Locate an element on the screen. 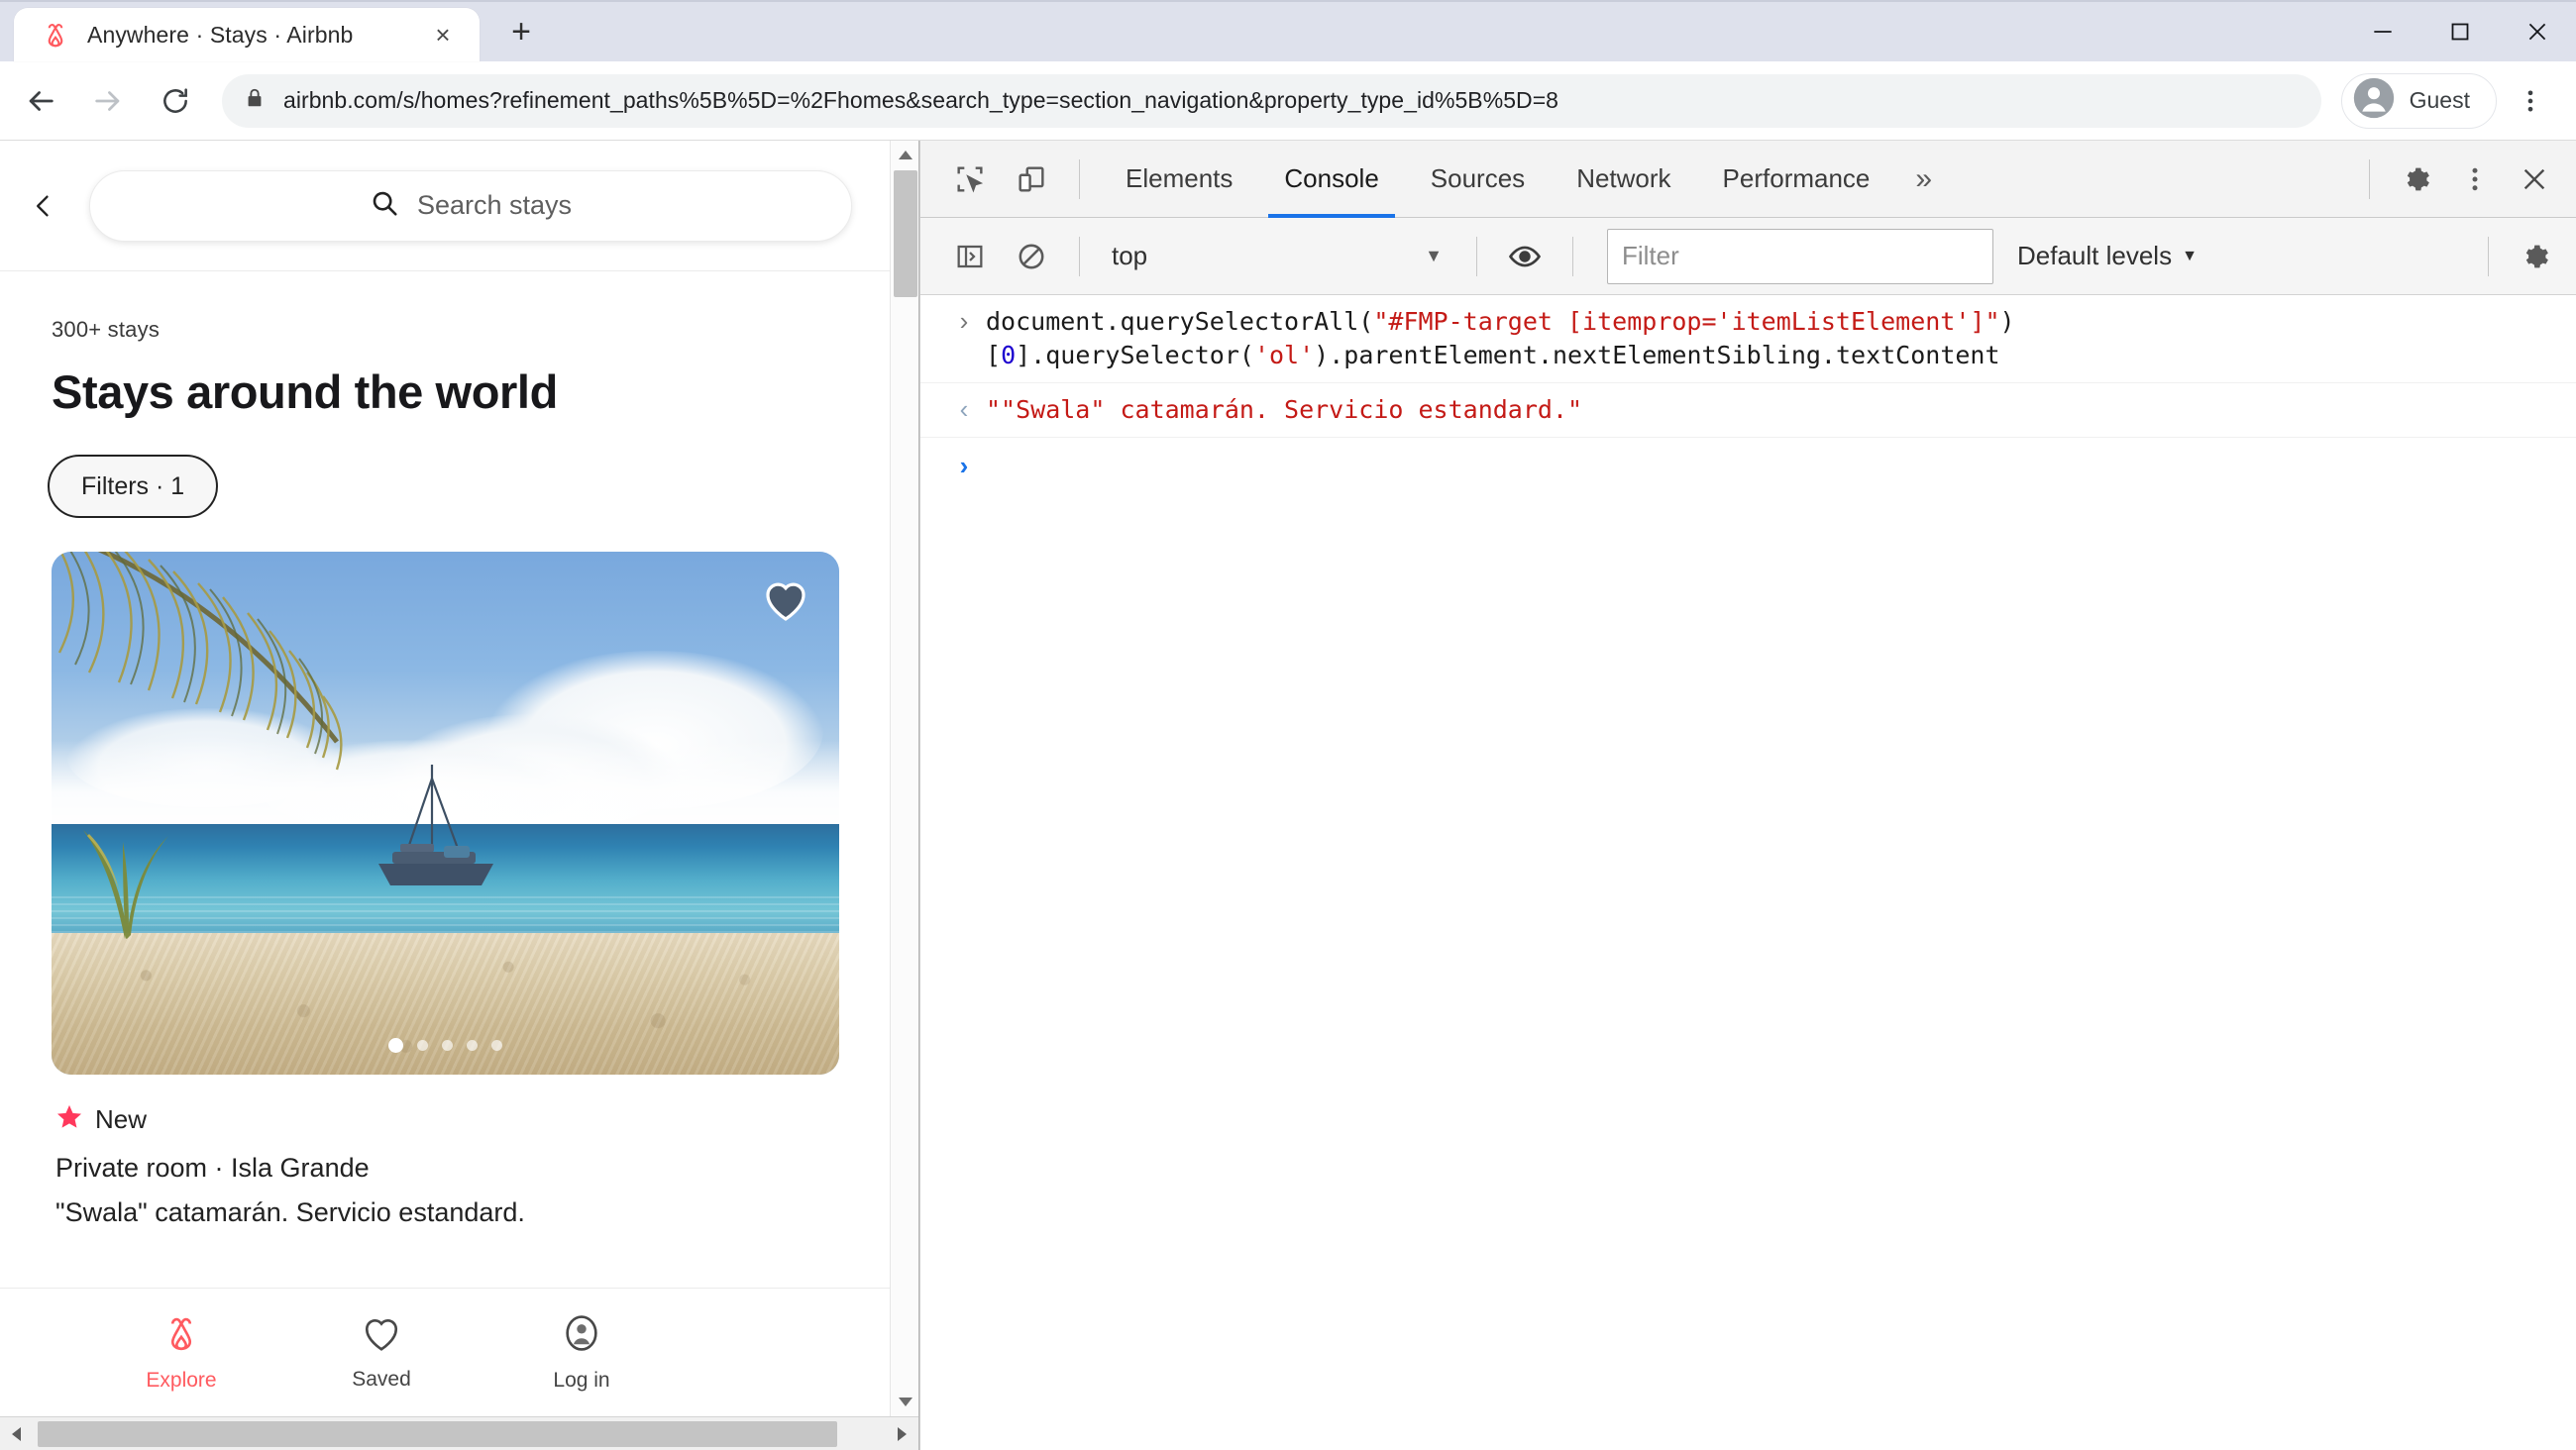  console-token: document.querySelectorAll( is located at coordinates (1180, 322).